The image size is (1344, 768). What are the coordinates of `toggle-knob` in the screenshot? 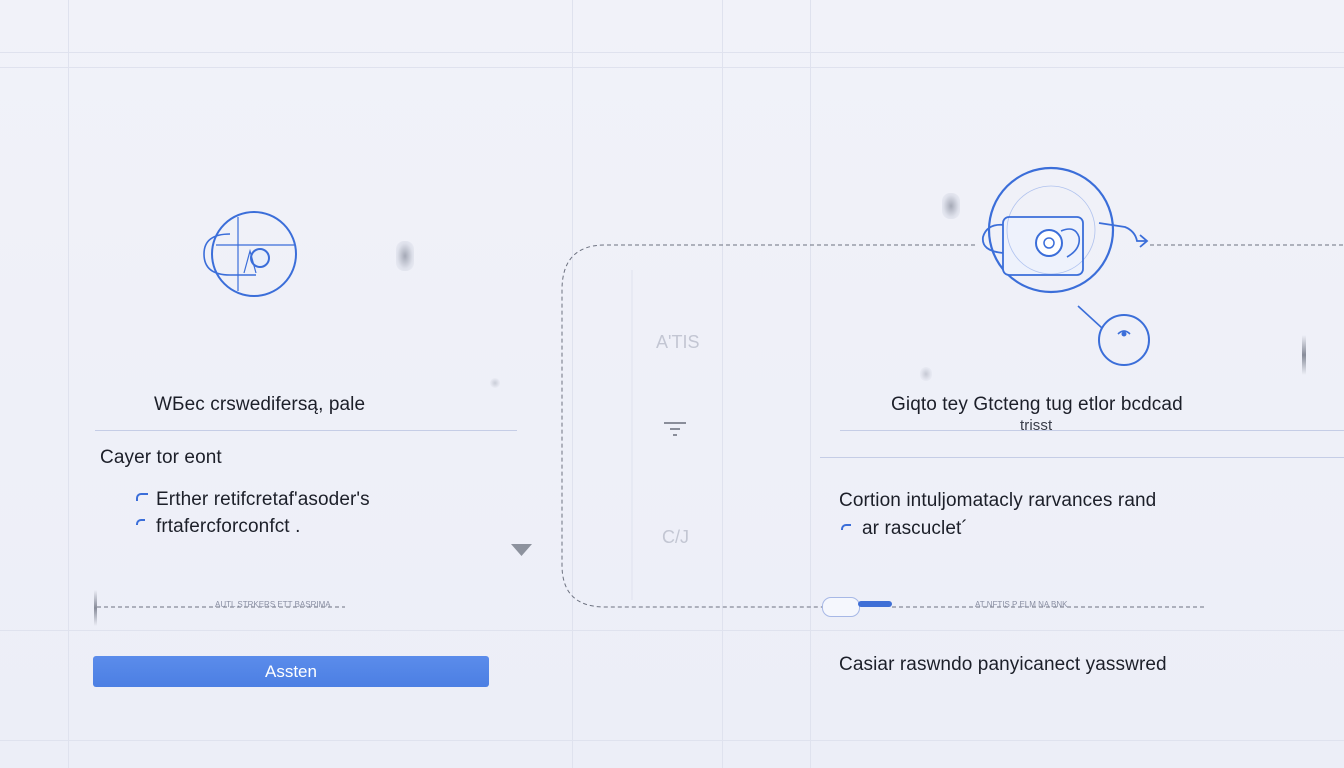 It's located at (875, 604).